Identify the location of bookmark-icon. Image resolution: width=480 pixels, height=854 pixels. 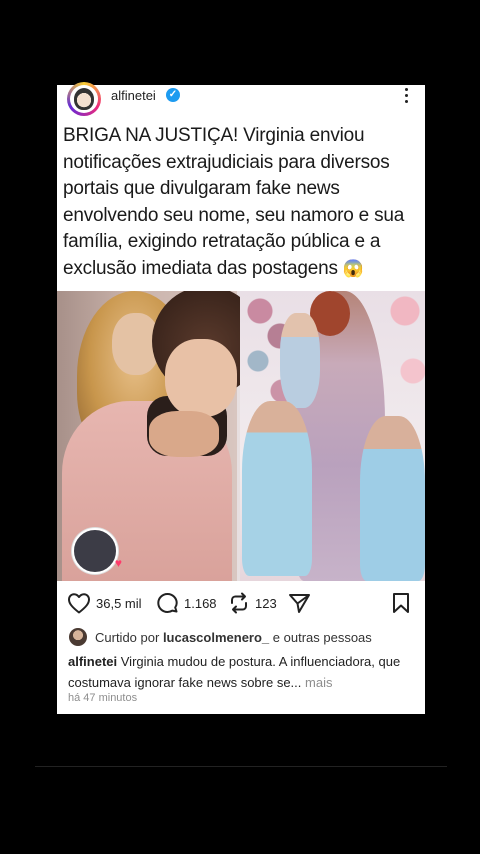
(401, 603).